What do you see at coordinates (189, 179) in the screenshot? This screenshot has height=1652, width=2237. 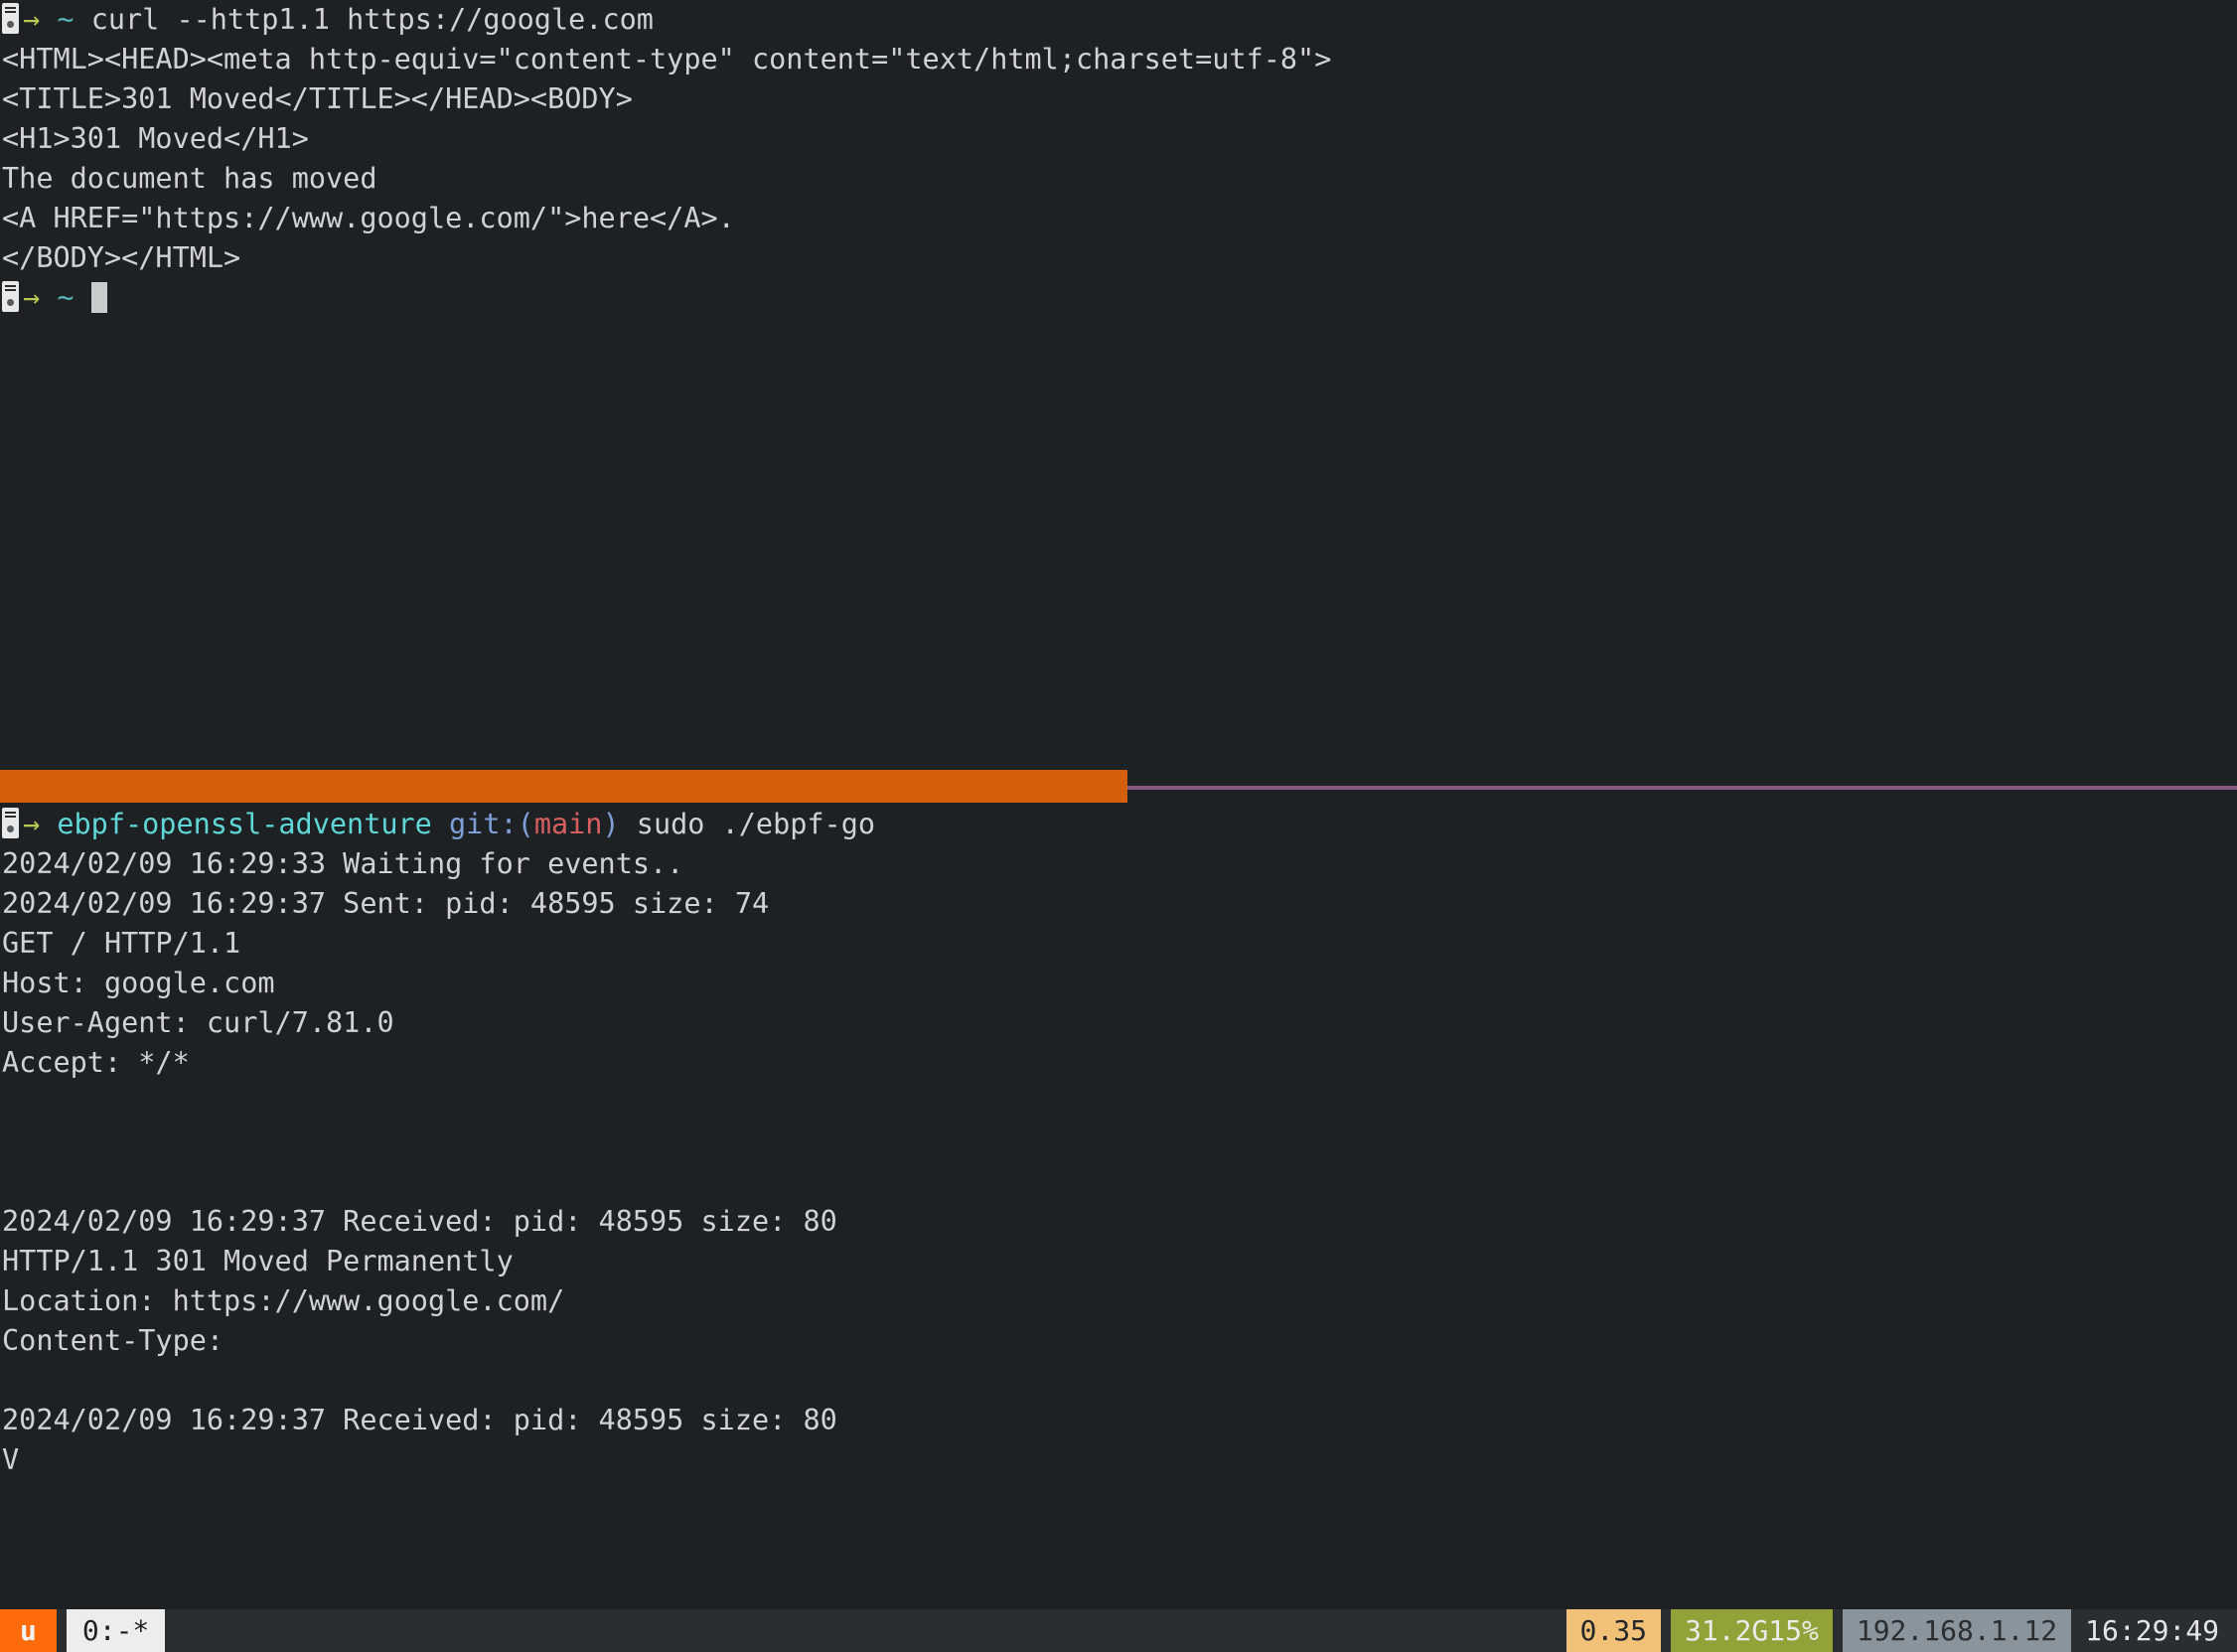 I see `output-line: The document has moved` at bounding box center [189, 179].